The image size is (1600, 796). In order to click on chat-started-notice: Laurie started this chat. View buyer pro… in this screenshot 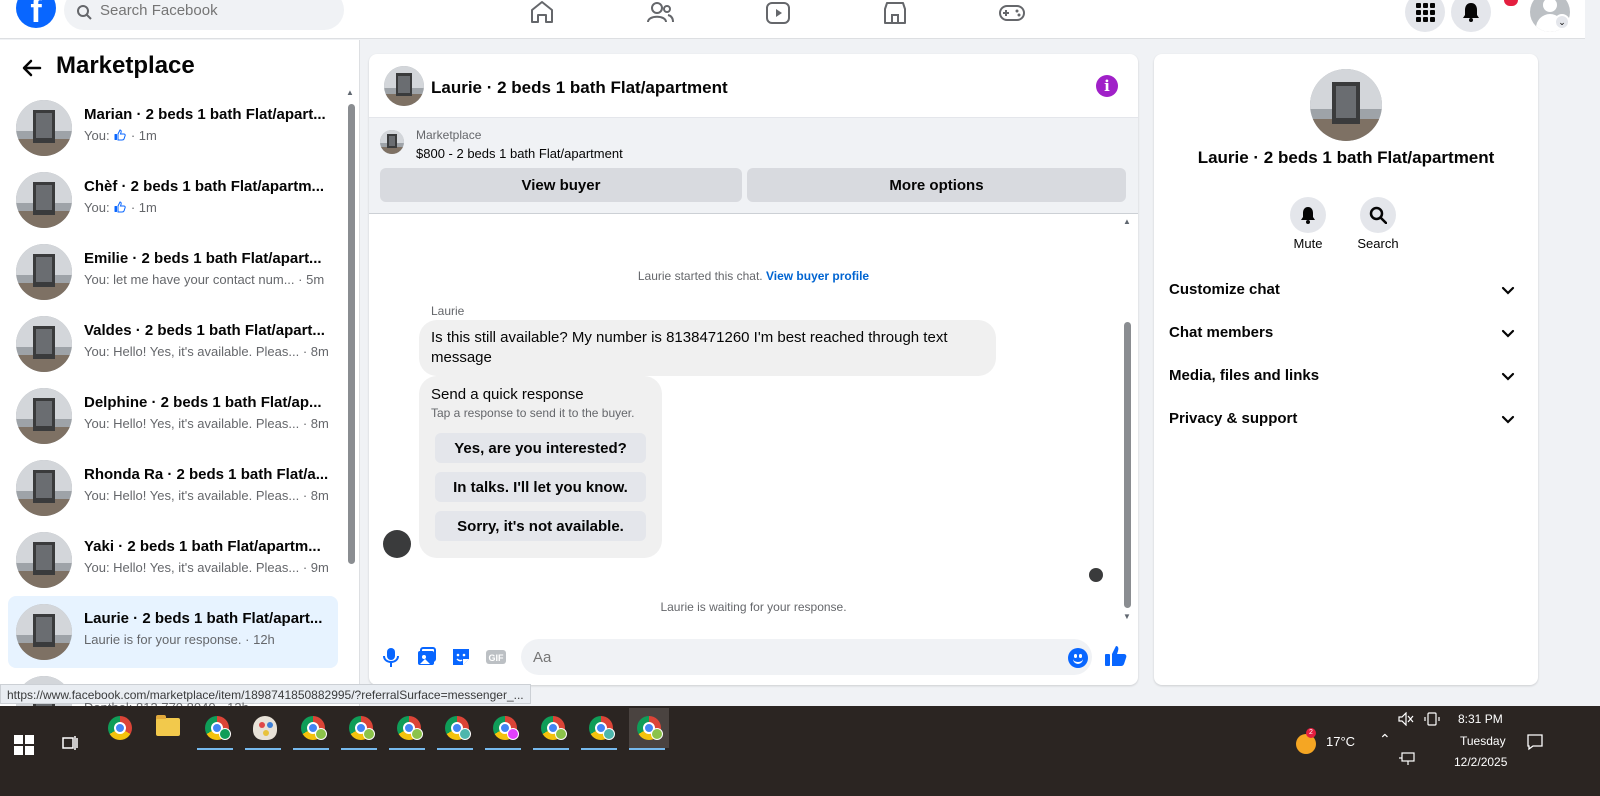, I will do `click(753, 276)`.